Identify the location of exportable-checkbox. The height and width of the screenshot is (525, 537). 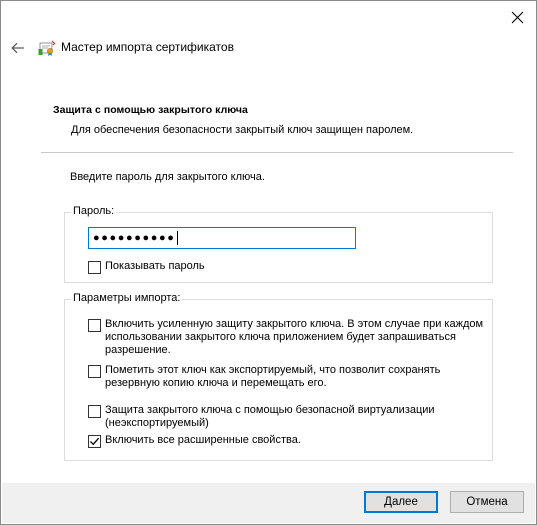
(94, 371).